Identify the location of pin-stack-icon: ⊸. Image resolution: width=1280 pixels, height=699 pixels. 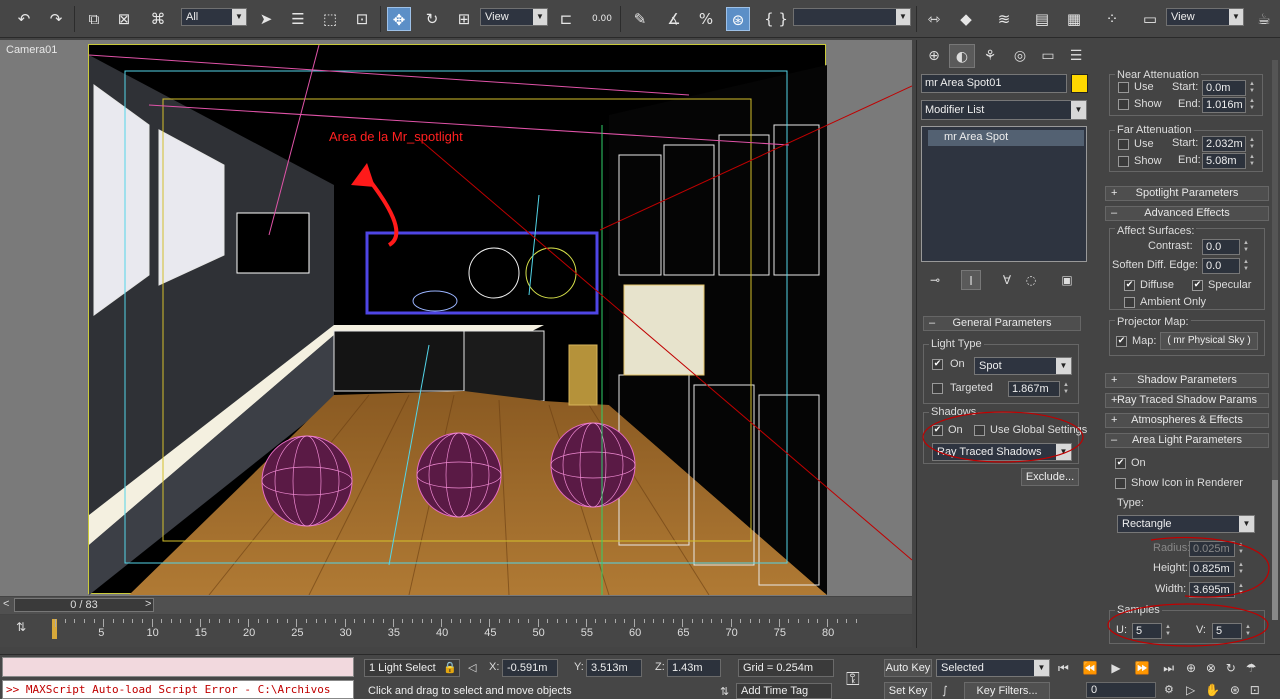
(935, 280).